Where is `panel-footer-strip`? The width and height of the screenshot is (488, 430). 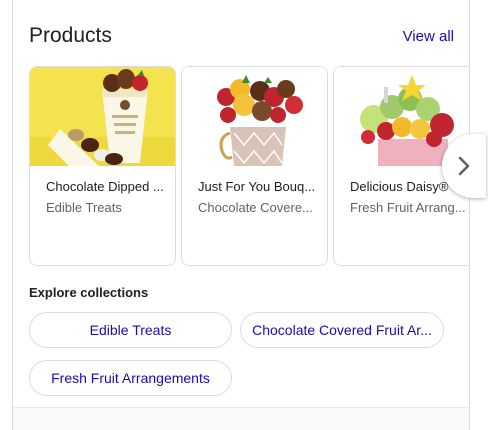 panel-footer-strip is located at coordinates (241, 418).